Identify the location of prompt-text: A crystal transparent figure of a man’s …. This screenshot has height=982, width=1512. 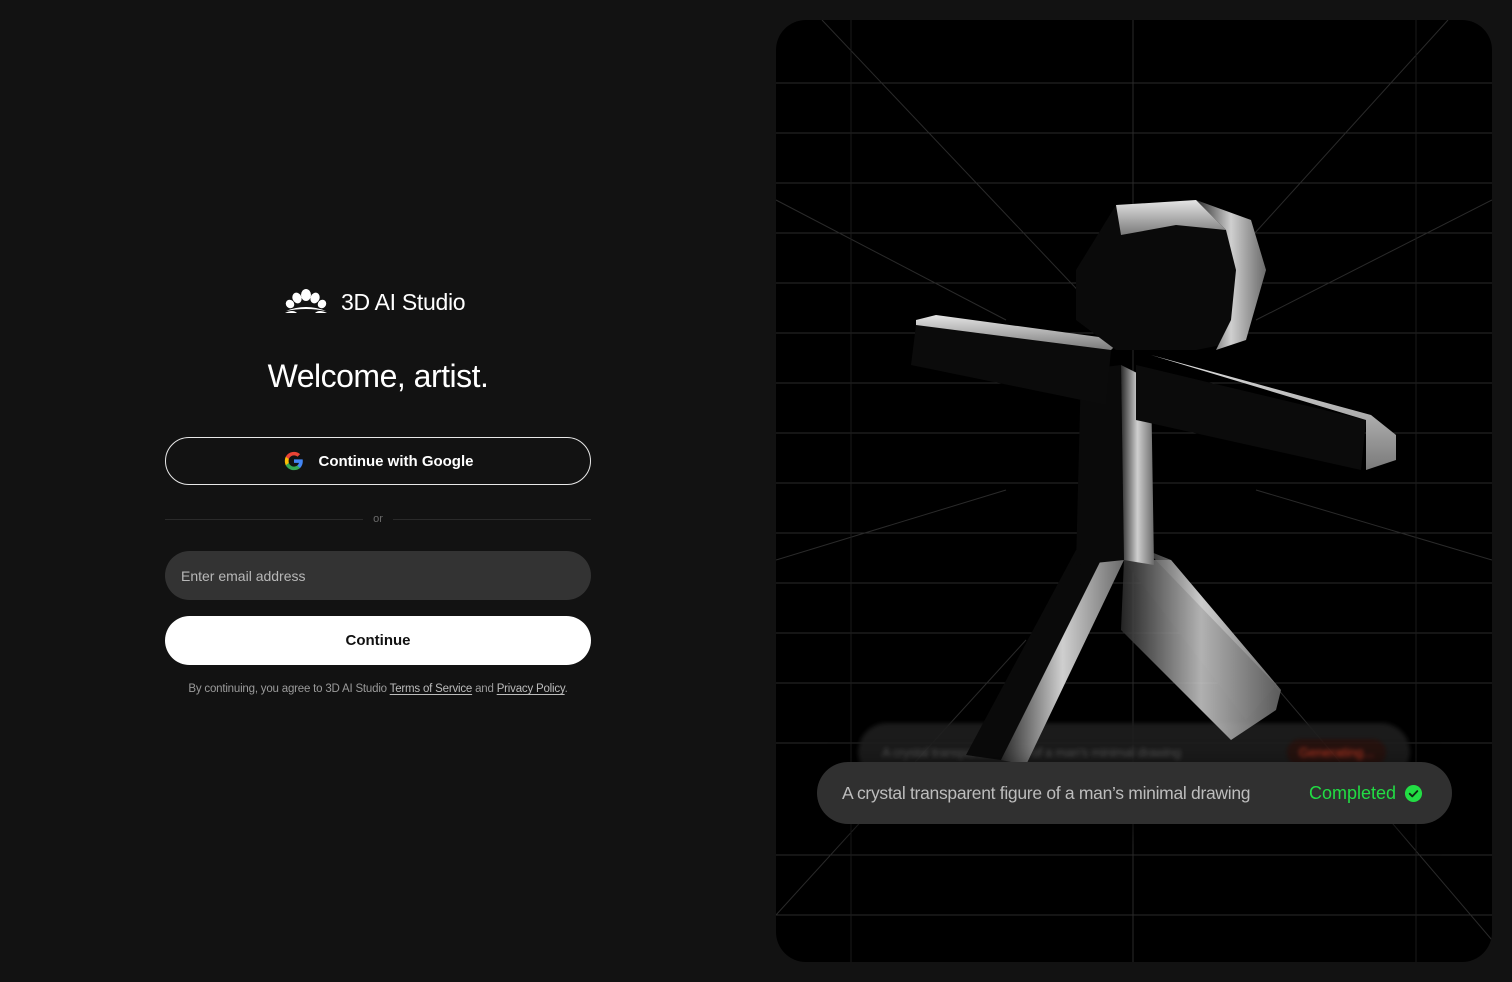
(1046, 792).